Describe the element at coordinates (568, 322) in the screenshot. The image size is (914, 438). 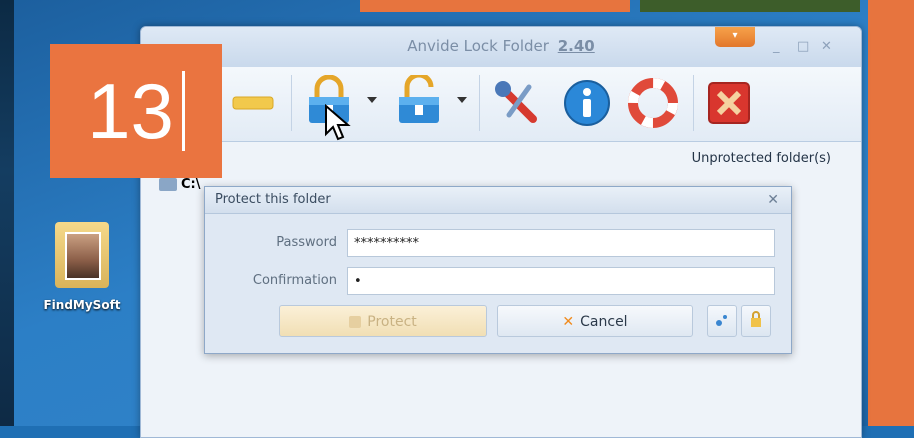
I see `cancel-icon: ✕` at that location.